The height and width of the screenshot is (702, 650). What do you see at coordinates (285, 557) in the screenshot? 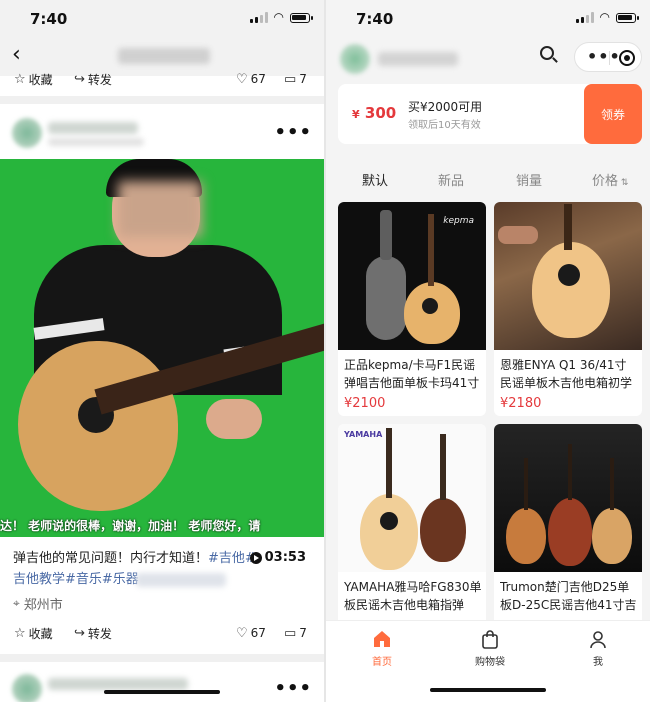
I see `duration-text: 03:53` at bounding box center [285, 557].